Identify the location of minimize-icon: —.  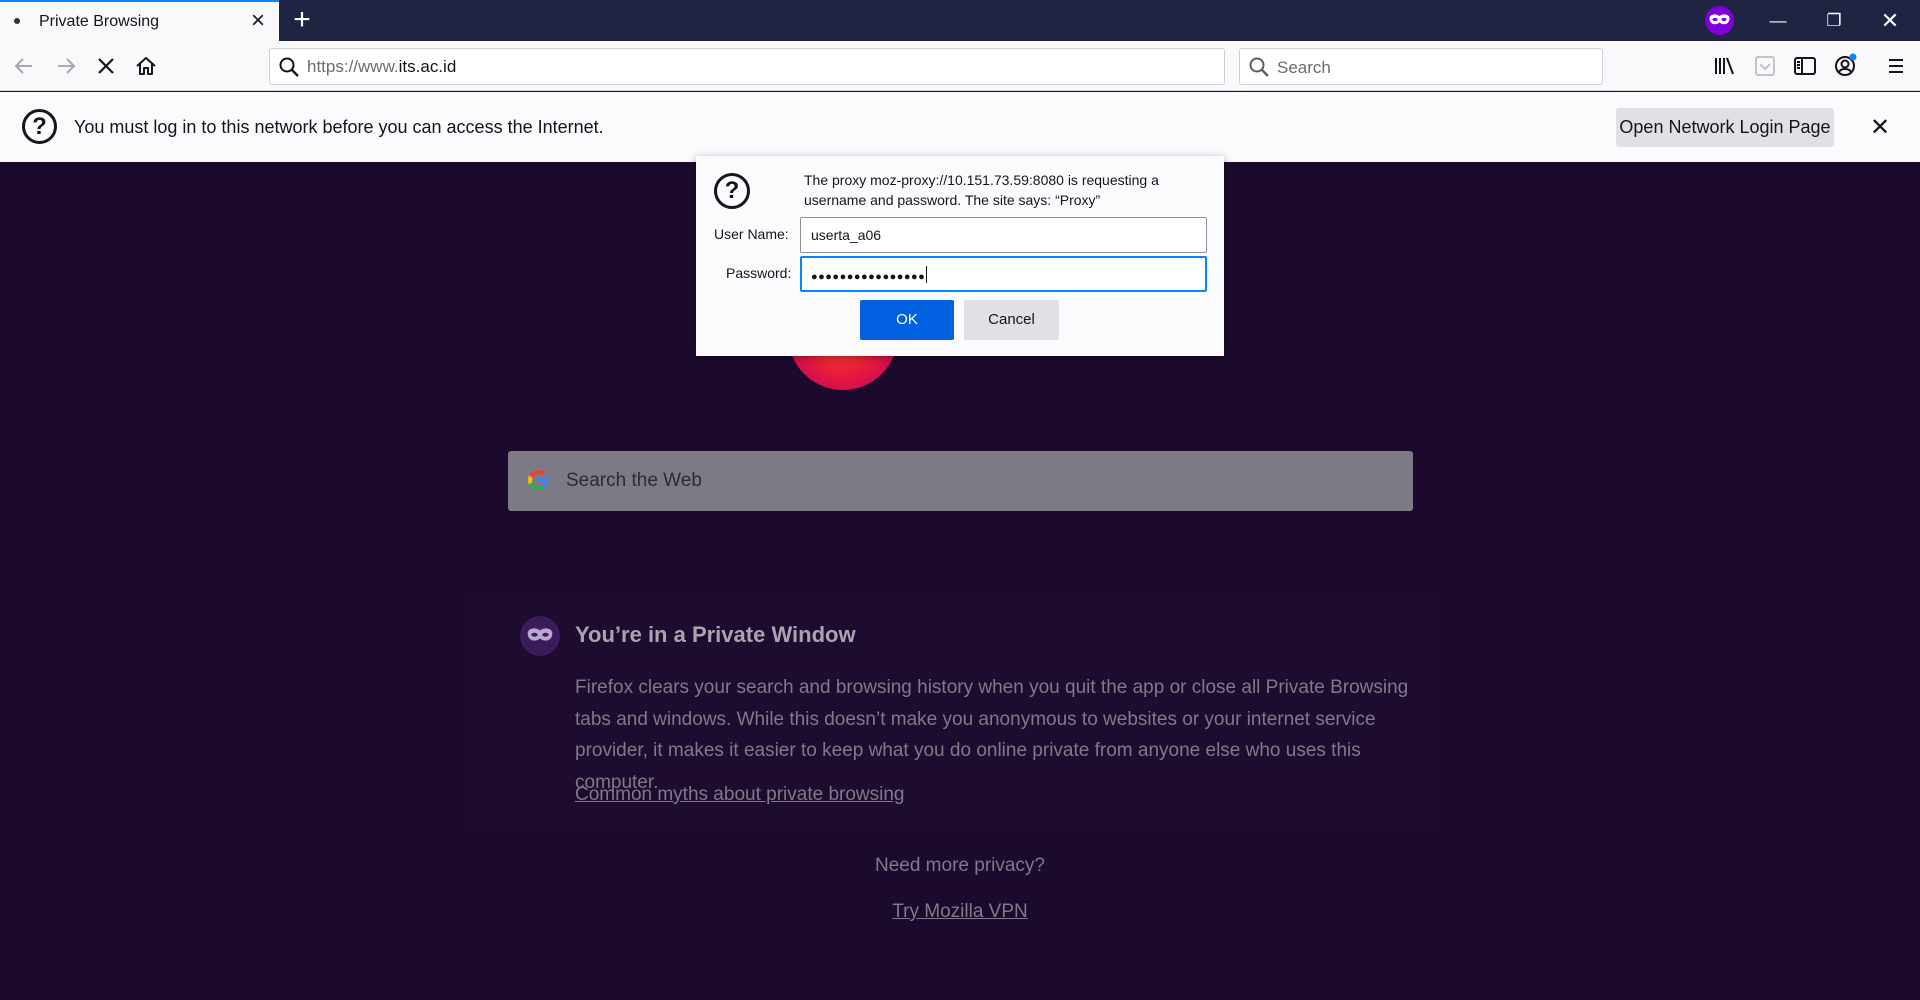
(1778, 20).